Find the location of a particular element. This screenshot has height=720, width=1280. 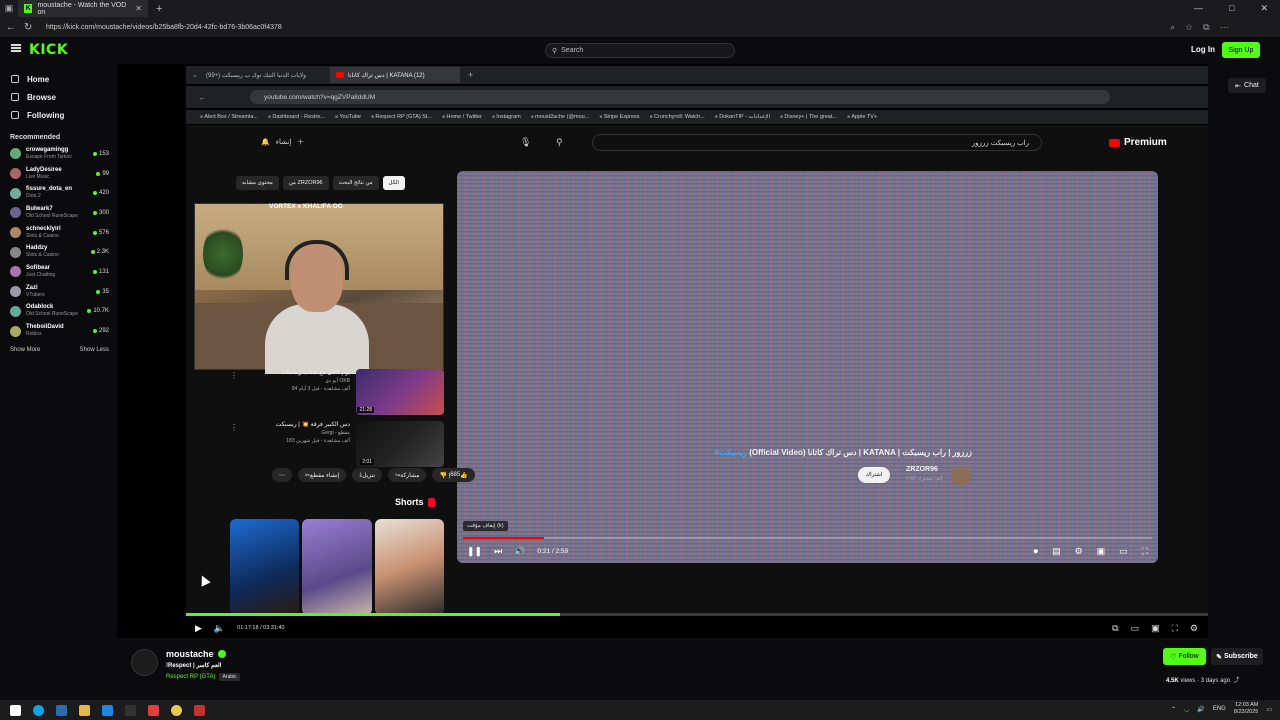

hamburger-menu-icon is located at coordinates (16, 48).